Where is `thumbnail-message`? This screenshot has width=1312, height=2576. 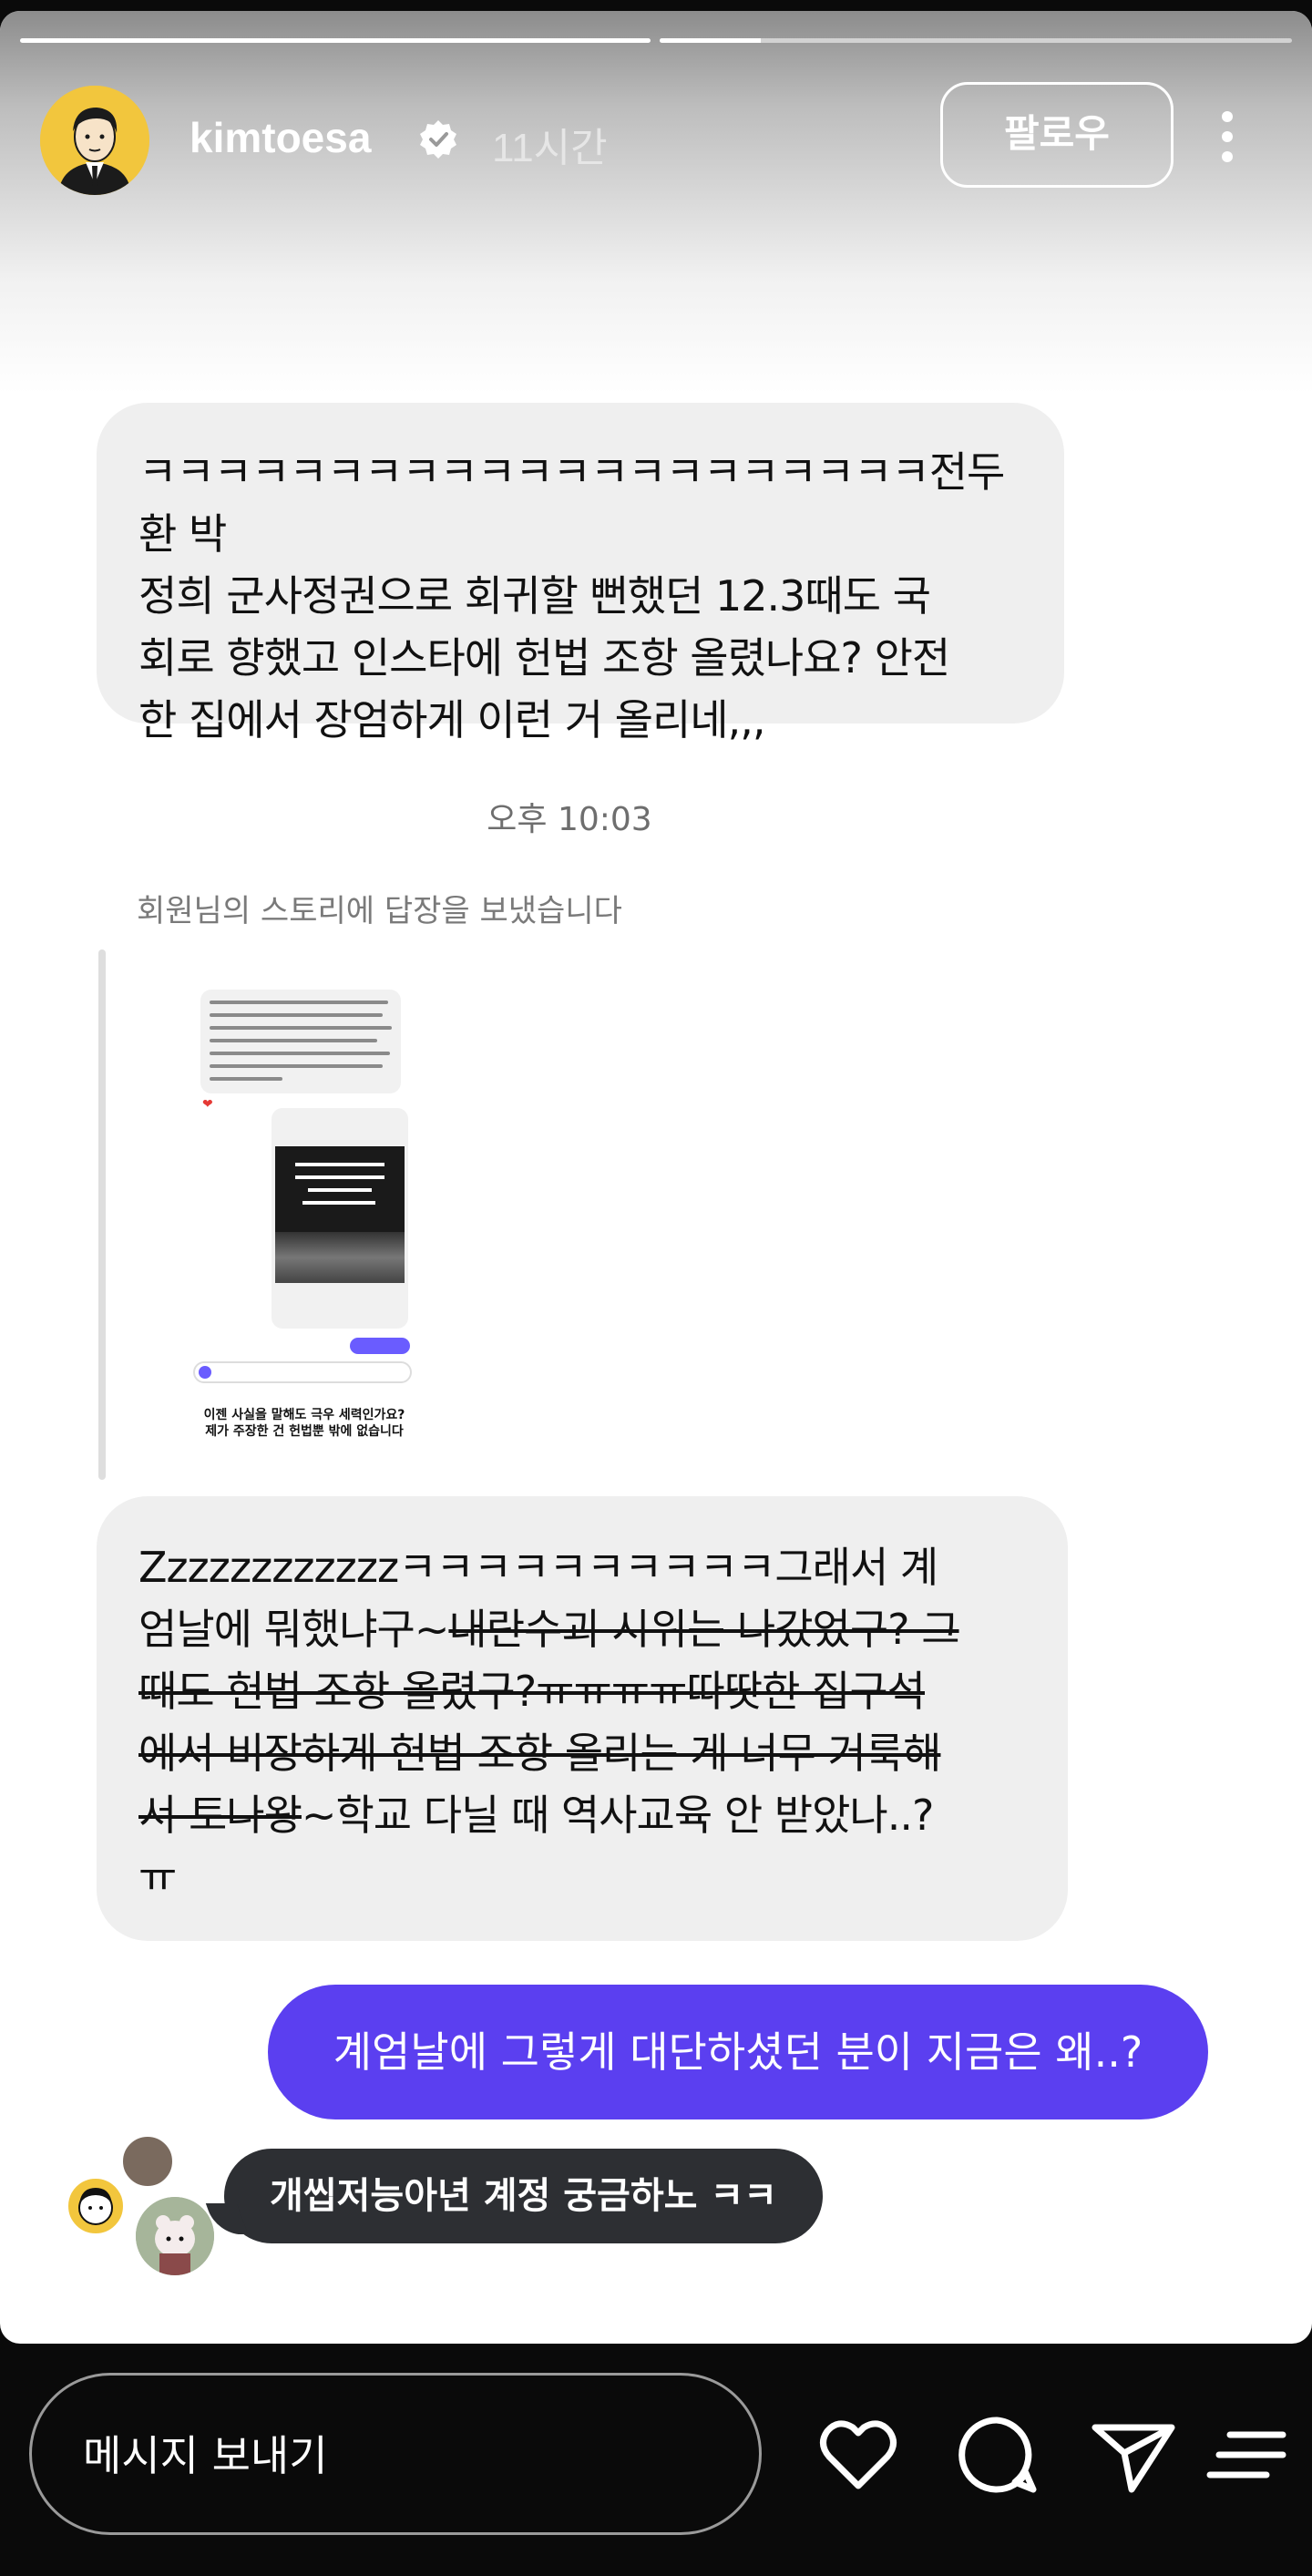 thumbnail-message is located at coordinates (301, 1041).